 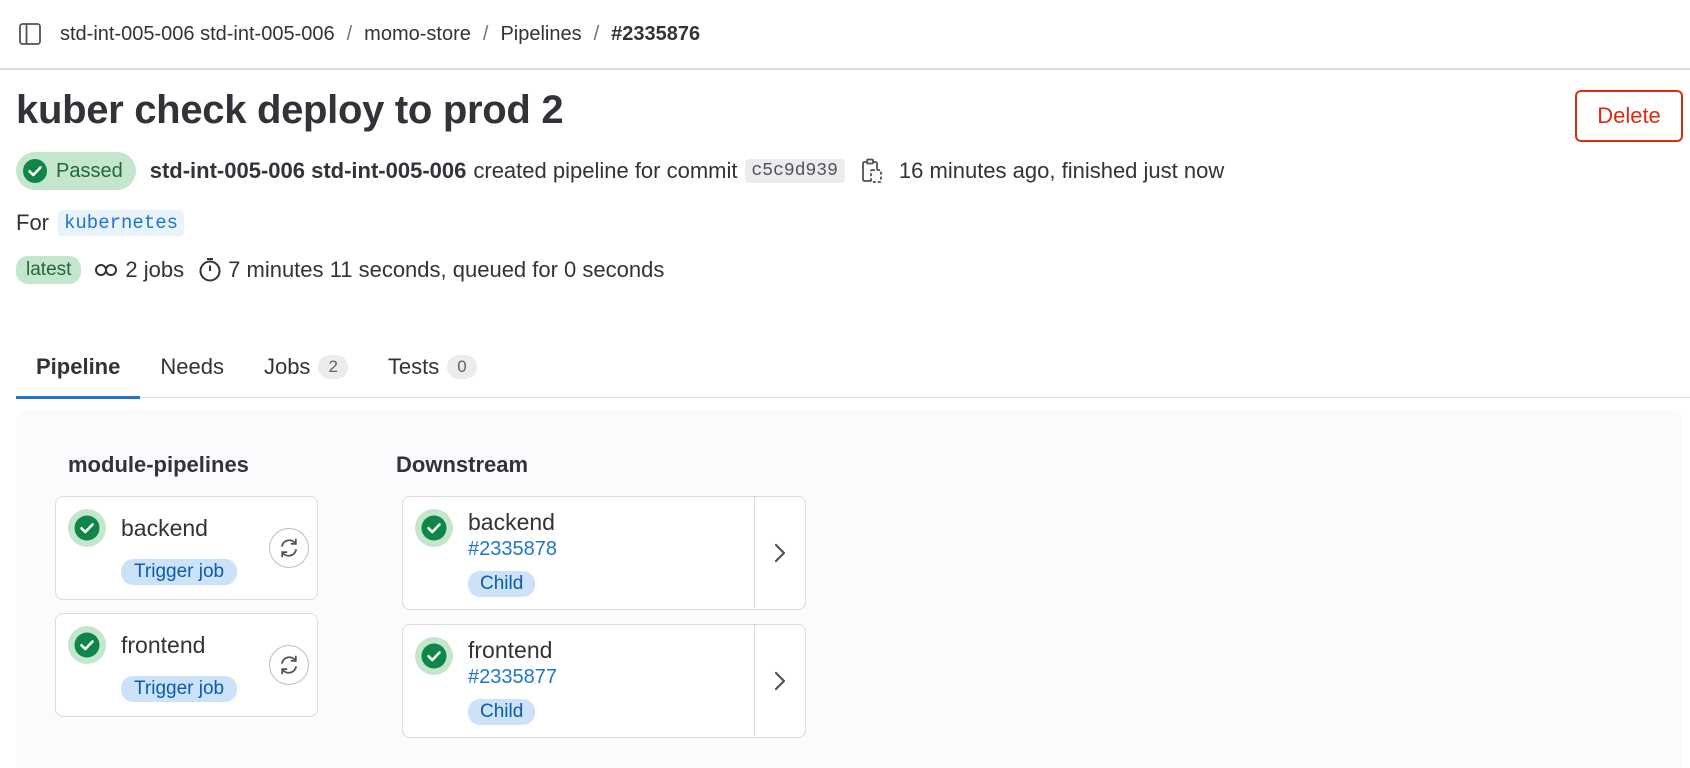 I want to click on commit-sha-link: c5c9d939, so click(x=794, y=171).